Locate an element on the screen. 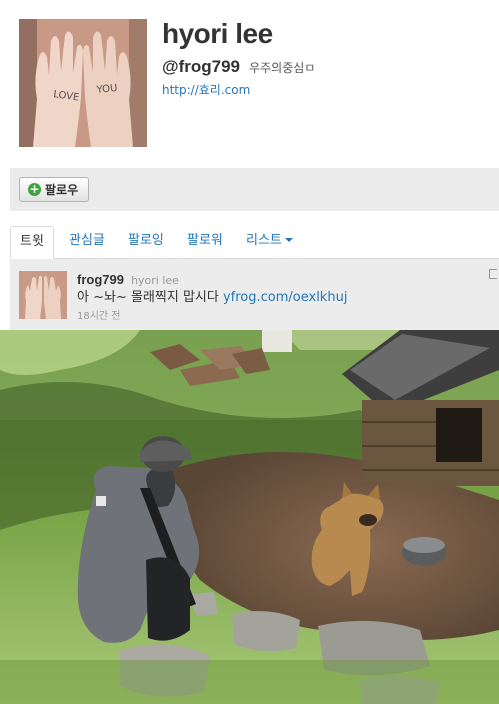  profile-tabs: 트윗 관심글 팔로잉 팔로워 리스트 is located at coordinates (254, 242).